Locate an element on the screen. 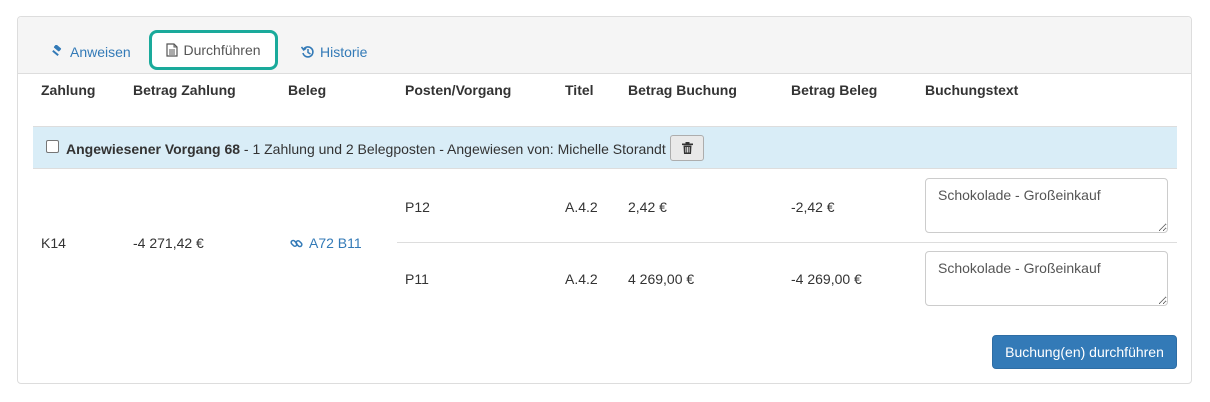  submit-booking-button: Buchung(en) durchführen is located at coordinates (1084, 352).